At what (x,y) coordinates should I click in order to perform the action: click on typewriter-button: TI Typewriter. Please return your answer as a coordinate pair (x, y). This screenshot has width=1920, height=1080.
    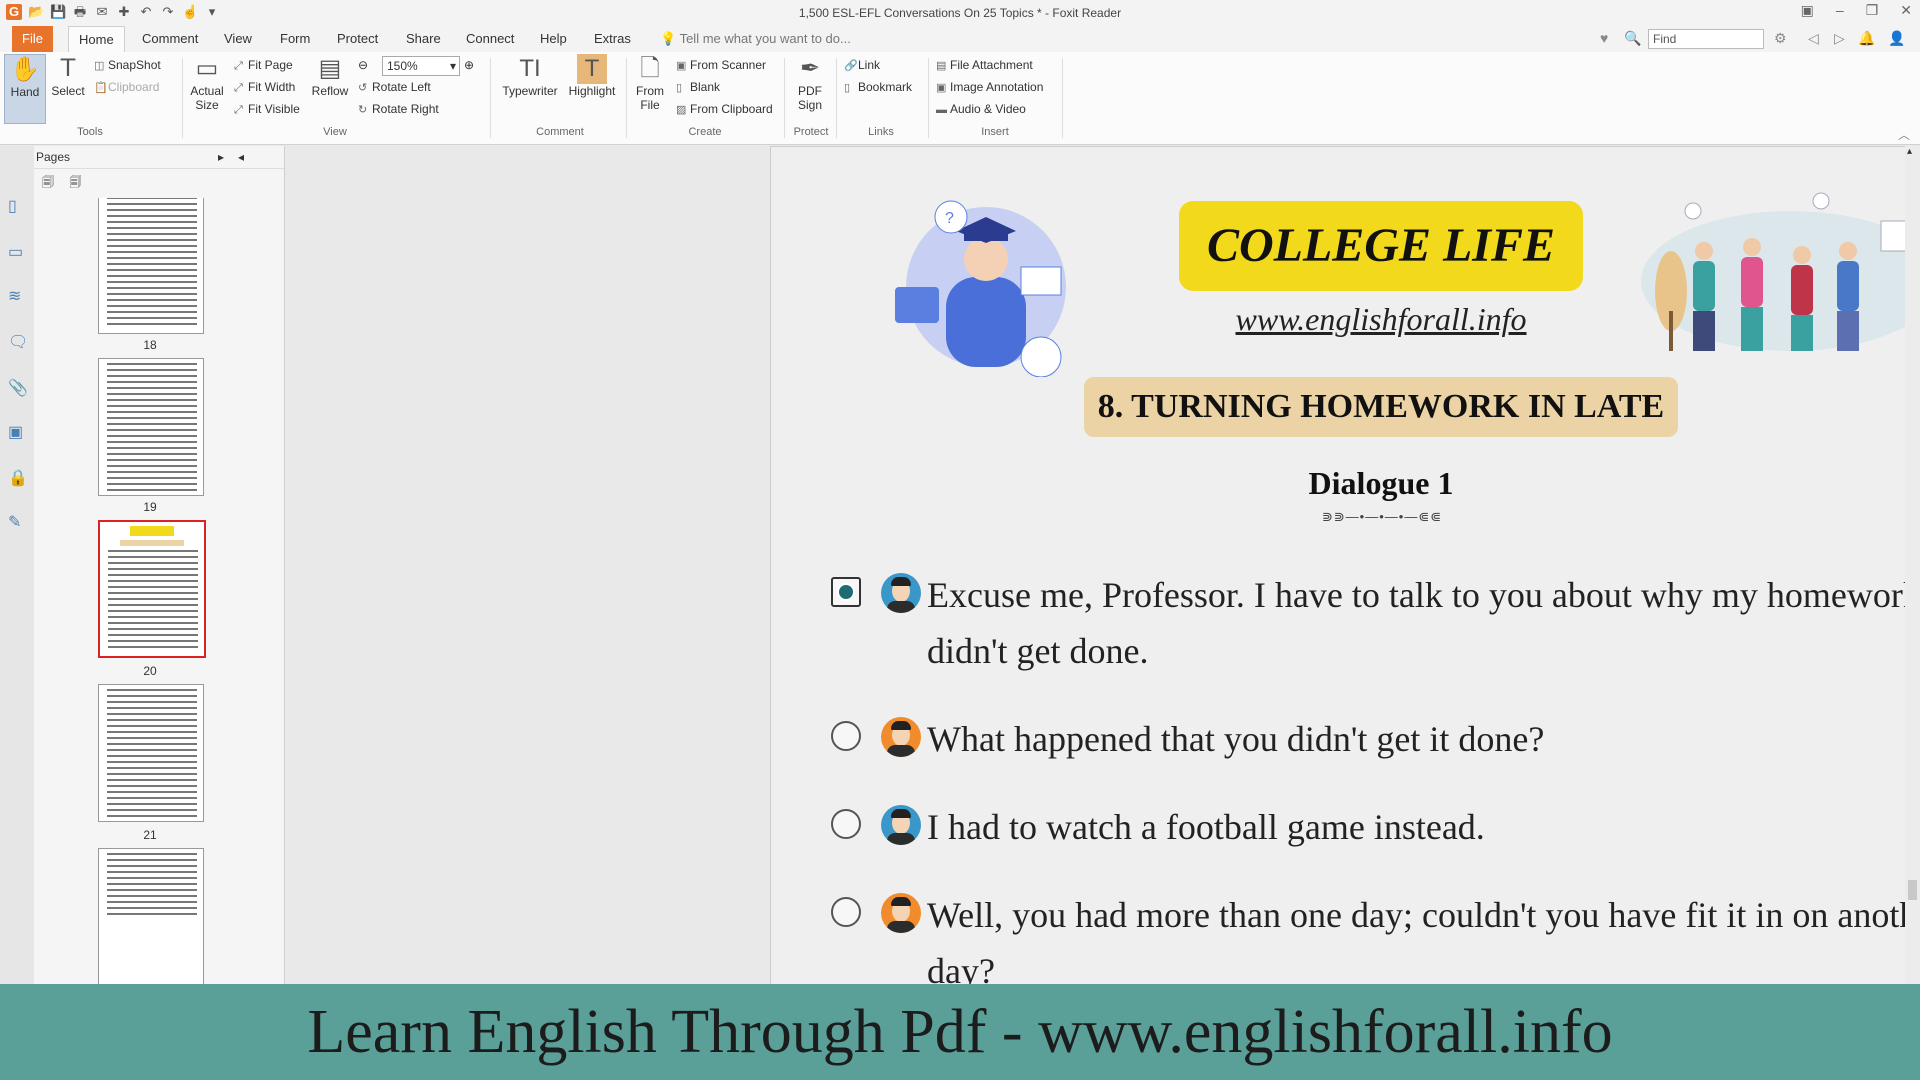
    Looking at the image, I should click on (530, 76).